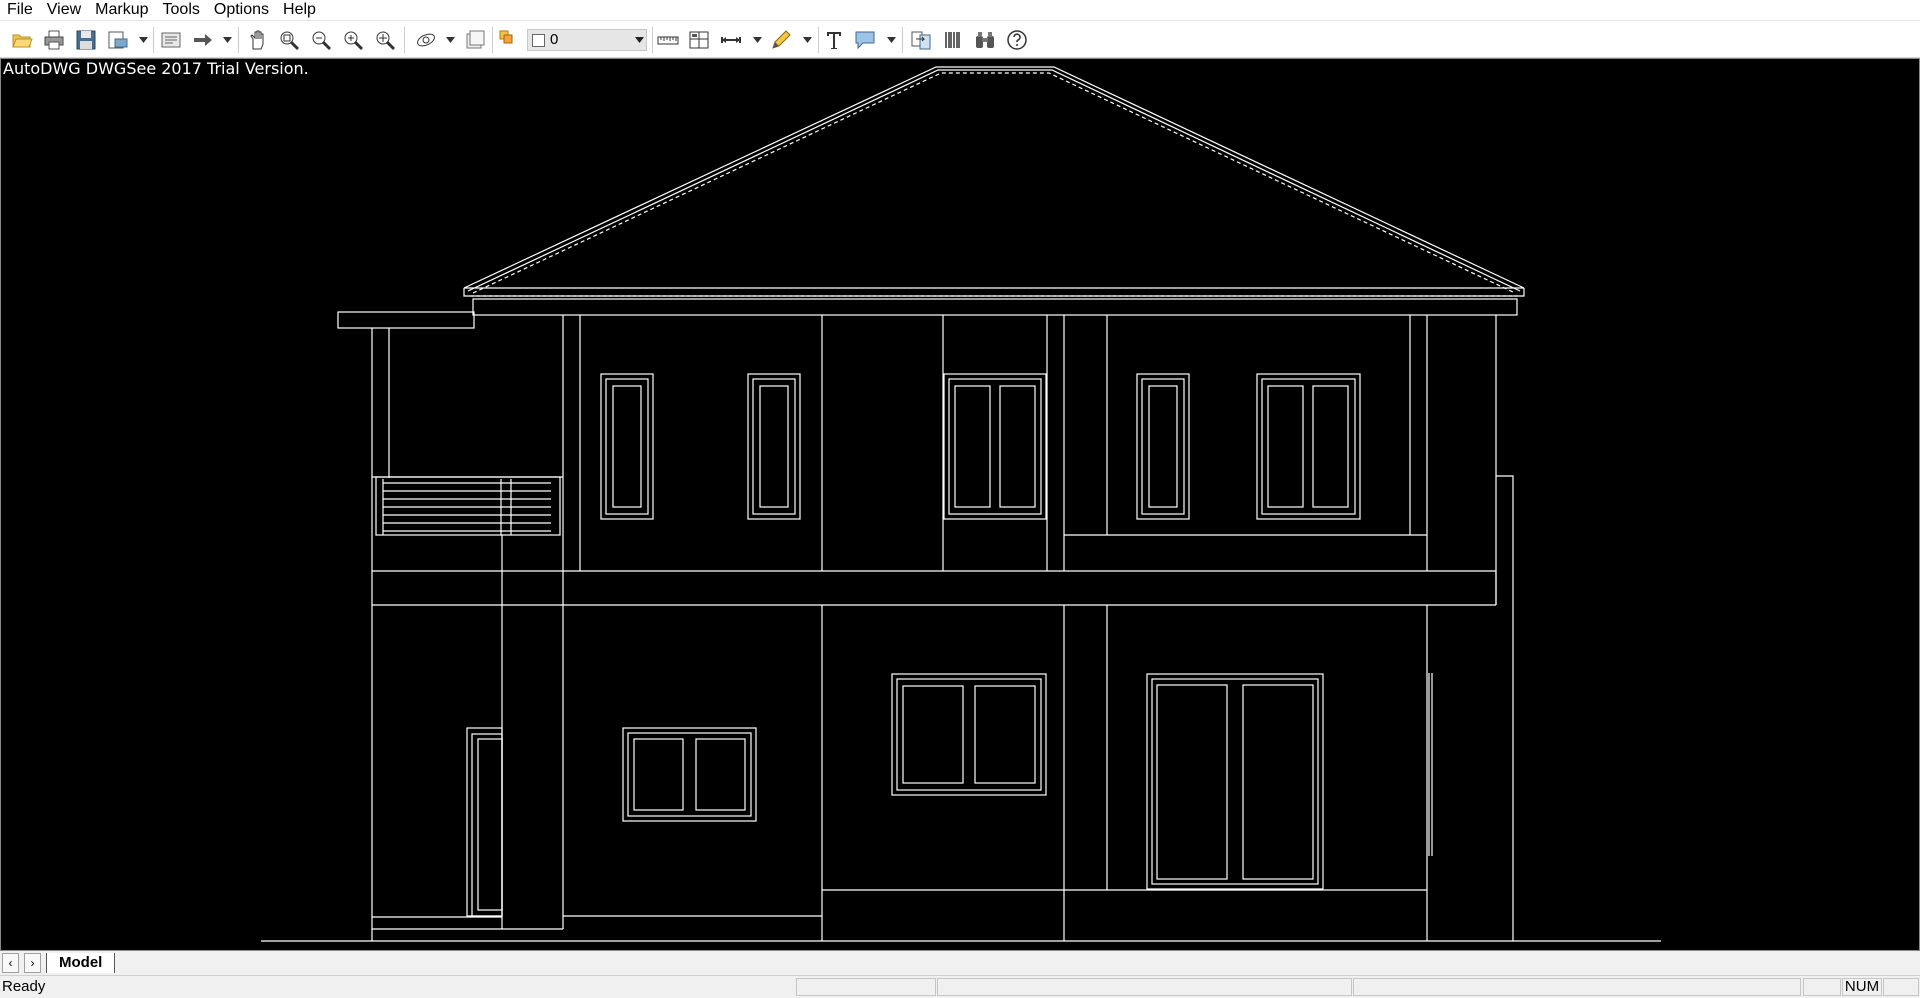 This screenshot has width=1920, height=998. What do you see at coordinates (54, 40) in the screenshot?
I see `print-icon` at bounding box center [54, 40].